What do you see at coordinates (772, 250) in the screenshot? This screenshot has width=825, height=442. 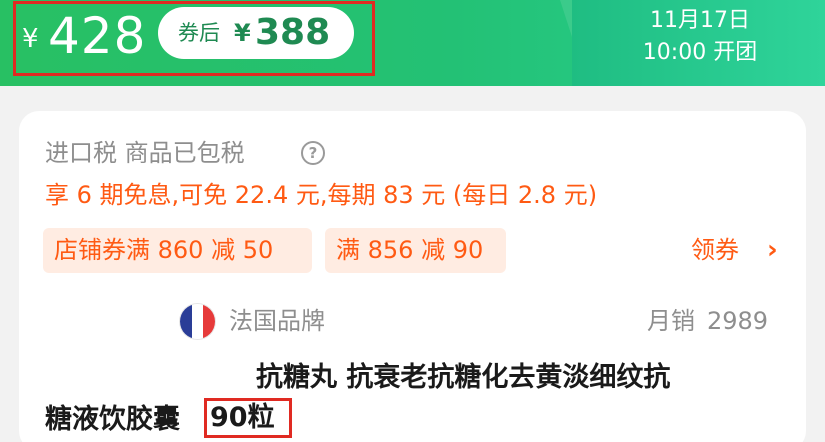 I see `chevron-right-icon: ›` at bounding box center [772, 250].